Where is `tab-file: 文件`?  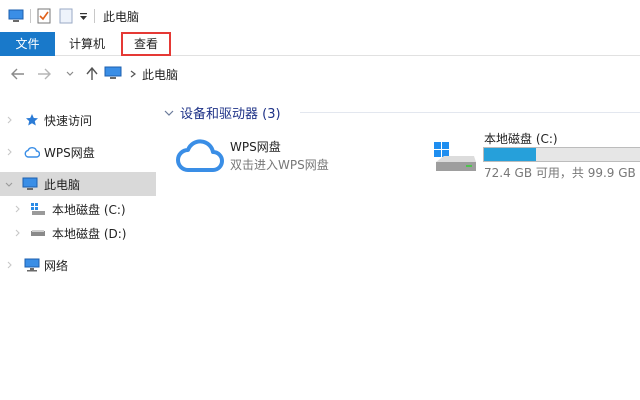
tab-file: 文件 is located at coordinates (27, 44).